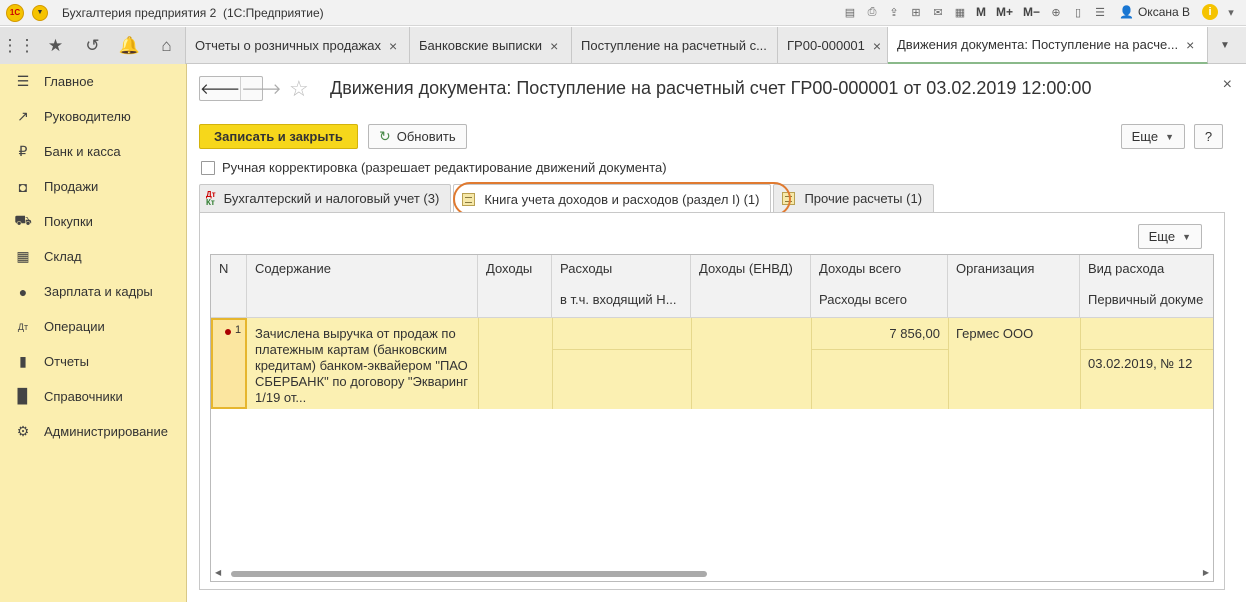 The height and width of the screenshot is (602, 1246). What do you see at coordinates (93, 361) in the screenshot?
I see `sidebar-item-reports: ▮ Отчеты` at bounding box center [93, 361].